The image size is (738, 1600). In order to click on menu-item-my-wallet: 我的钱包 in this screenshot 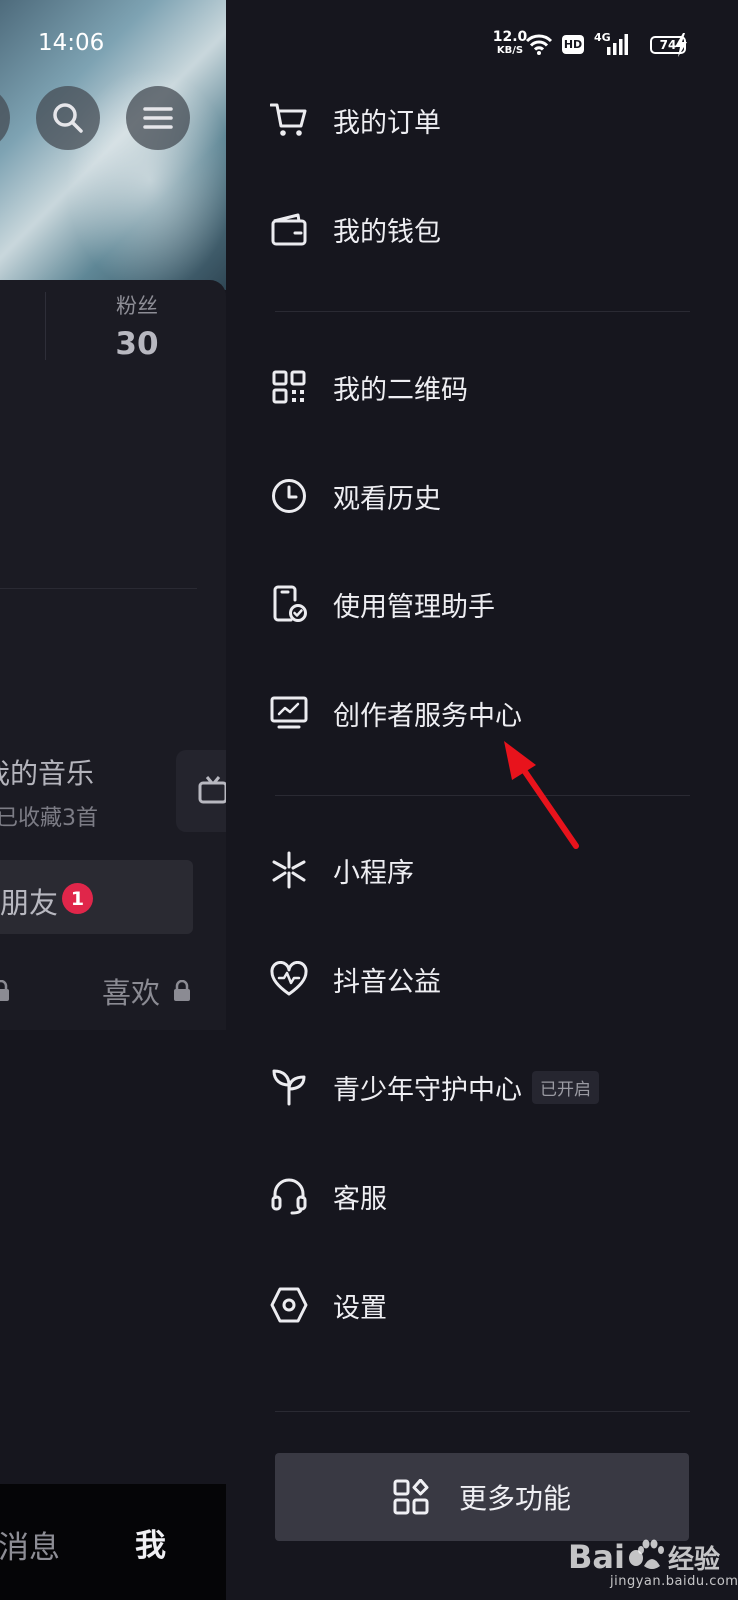, I will do `click(479, 229)`.